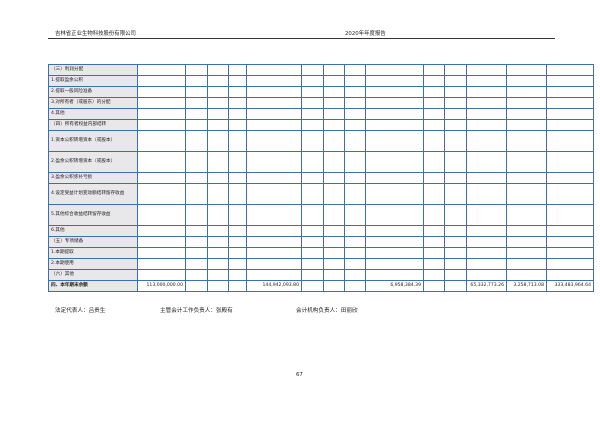  I want to click on total-value-cell: 333,483,964.64, so click(570, 286).